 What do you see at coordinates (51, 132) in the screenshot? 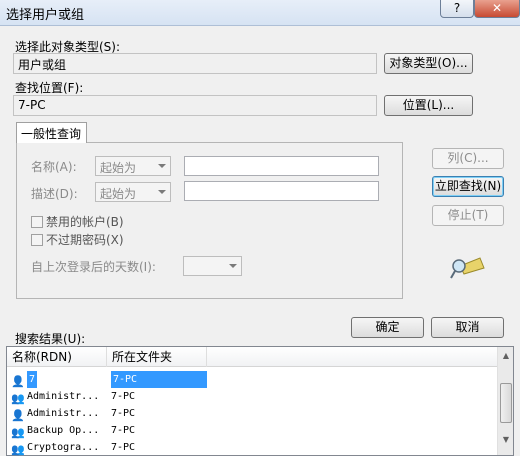
I see `tab-general-query: 一般性查询` at bounding box center [51, 132].